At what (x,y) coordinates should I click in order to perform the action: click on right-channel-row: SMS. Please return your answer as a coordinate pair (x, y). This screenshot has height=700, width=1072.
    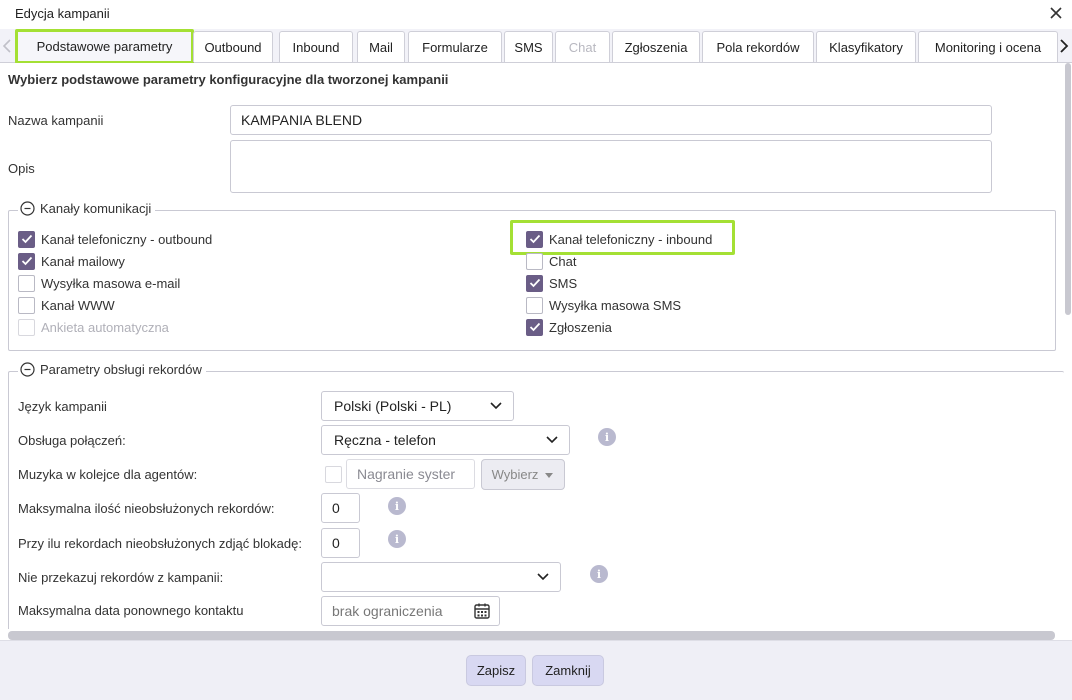
    Looking at the image, I should click on (551, 283).